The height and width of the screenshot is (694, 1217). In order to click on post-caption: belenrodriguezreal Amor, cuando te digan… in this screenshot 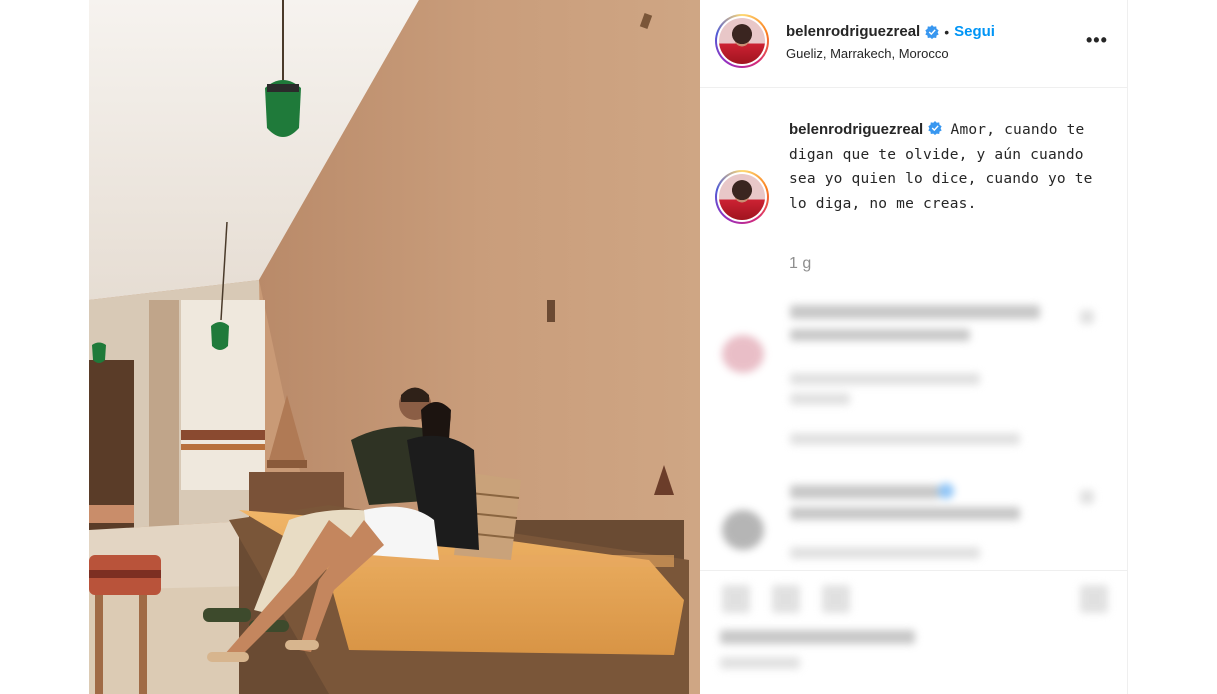, I will do `click(949, 167)`.